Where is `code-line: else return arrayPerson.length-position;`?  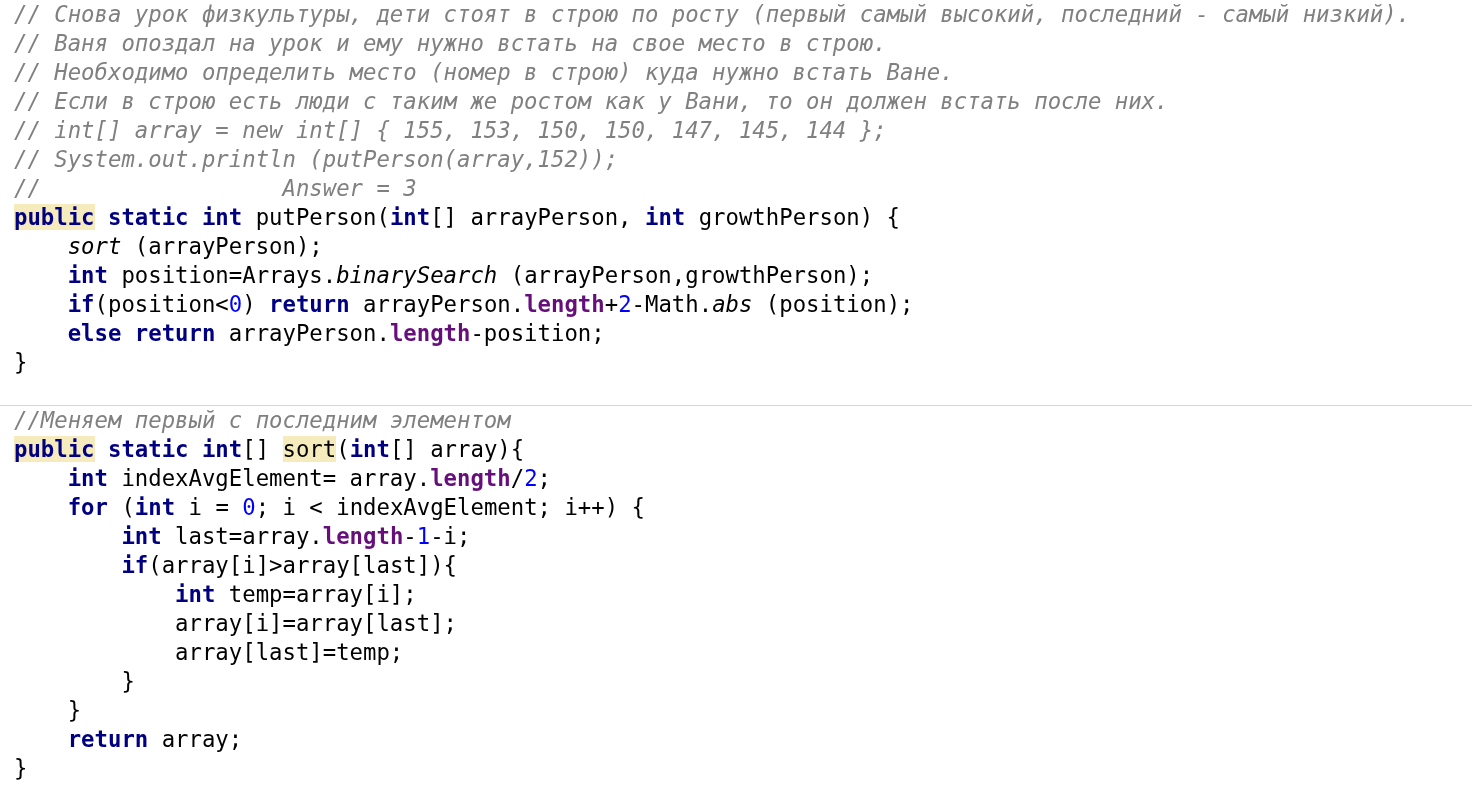
code-line: else return arrayPerson.length-position; is located at coordinates (336, 333).